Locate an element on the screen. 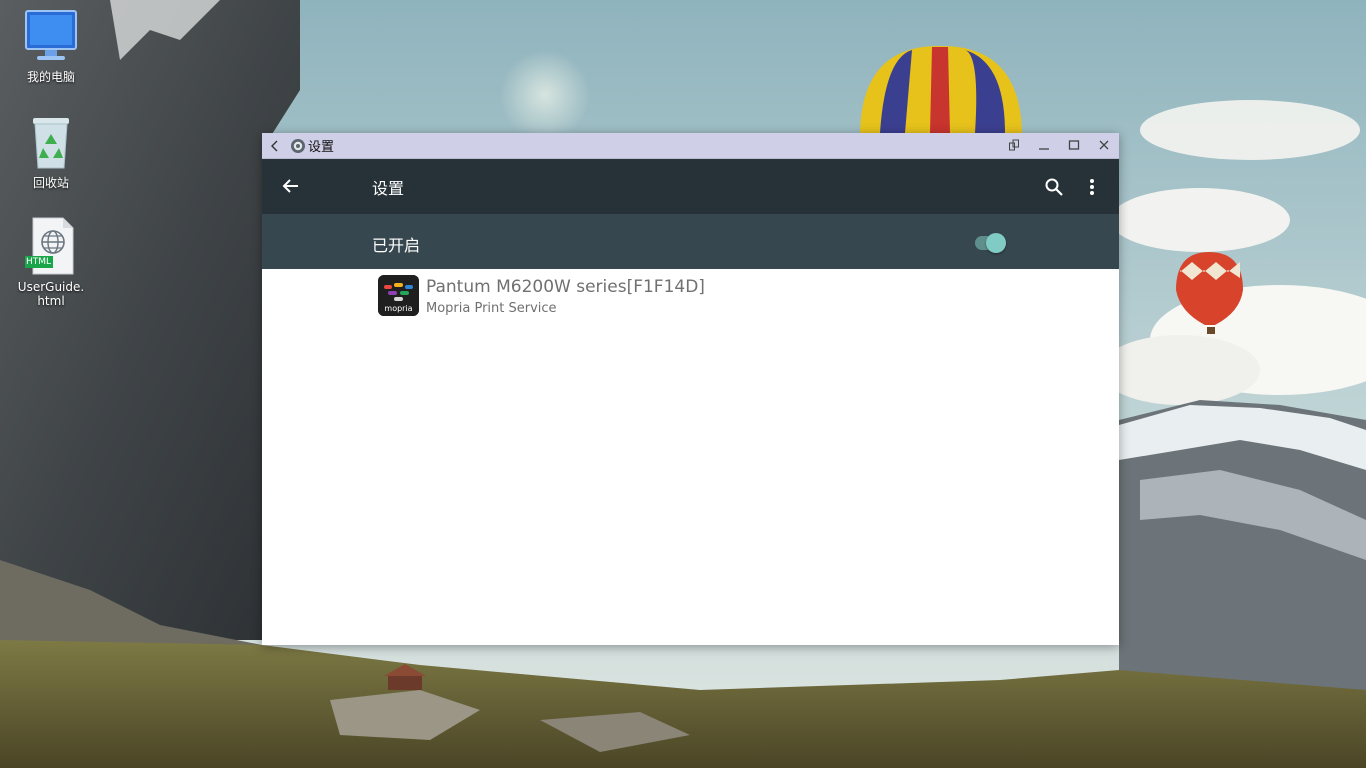 This screenshot has width=1366, height=768. mopria-icon: mopria is located at coordinates (398, 295).